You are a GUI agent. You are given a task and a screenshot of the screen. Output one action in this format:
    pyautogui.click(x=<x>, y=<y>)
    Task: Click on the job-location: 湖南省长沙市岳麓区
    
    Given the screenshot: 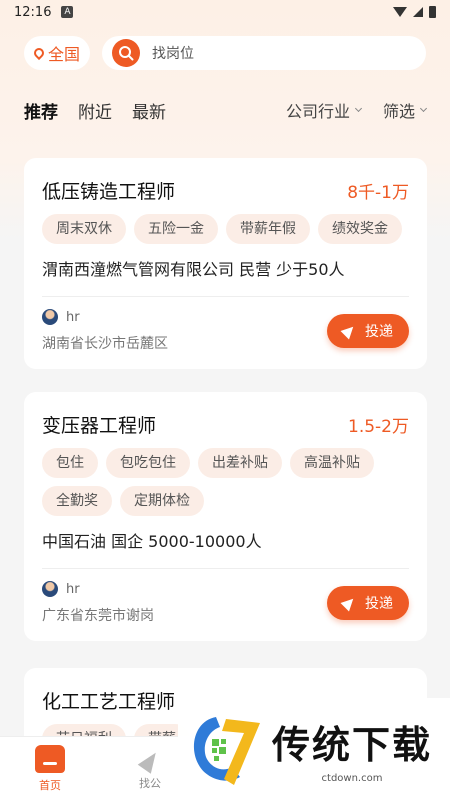 What is the action you would take?
    pyautogui.click(x=105, y=344)
    